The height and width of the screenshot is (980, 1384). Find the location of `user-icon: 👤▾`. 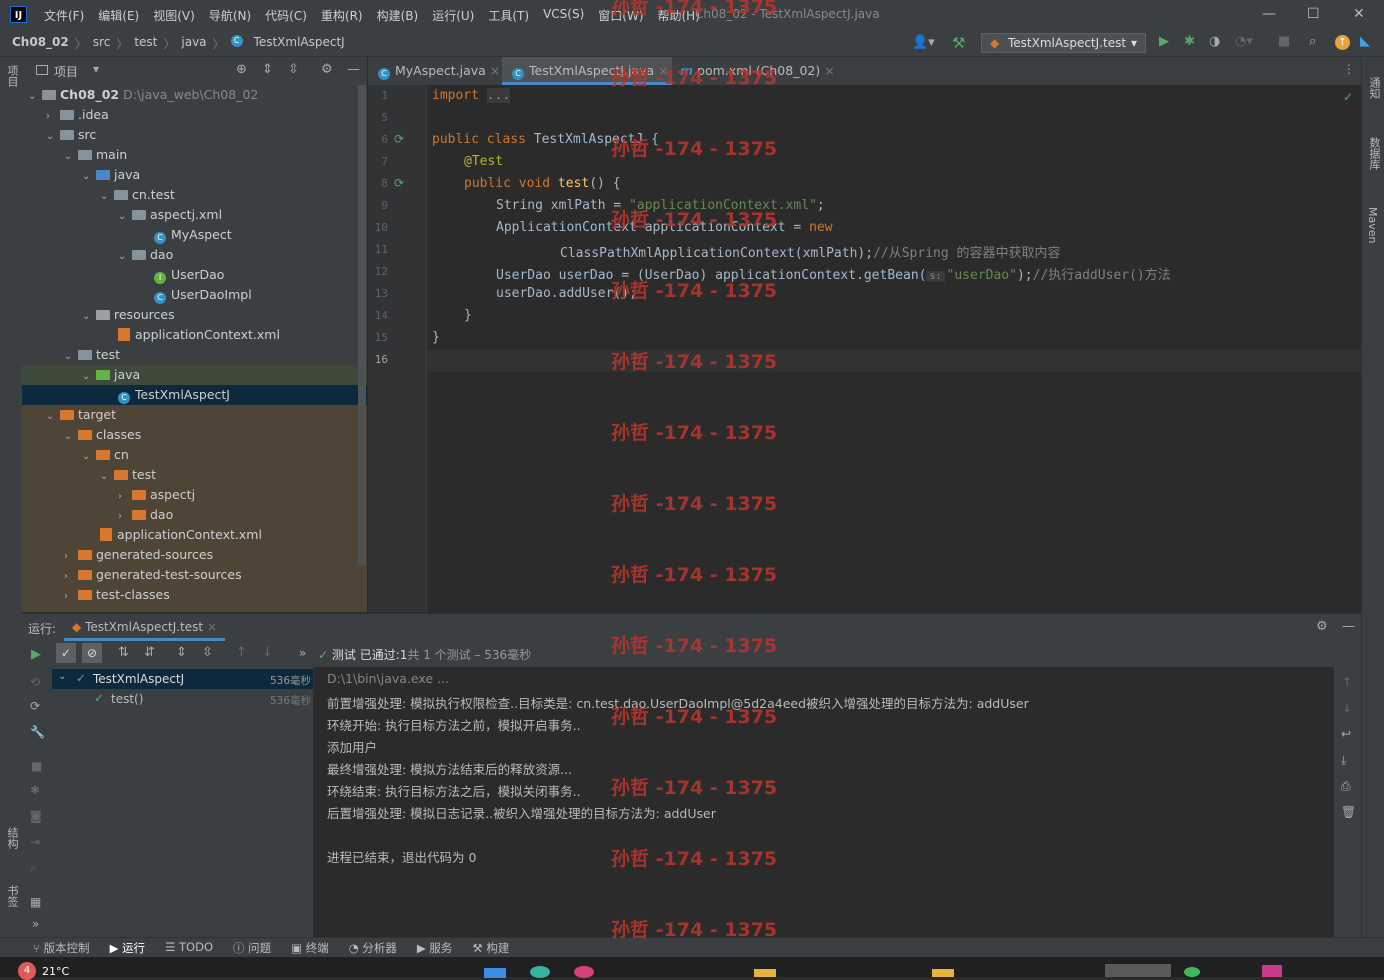

user-icon: 👤▾ is located at coordinates (923, 42).